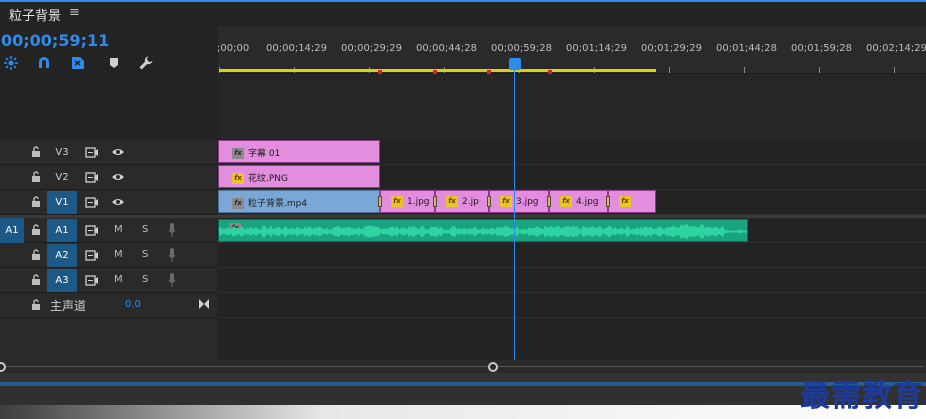  What do you see at coordinates (62, 177) in the screenshot?
I see `track-target-v2: V2` at bounding box center [62, 177].